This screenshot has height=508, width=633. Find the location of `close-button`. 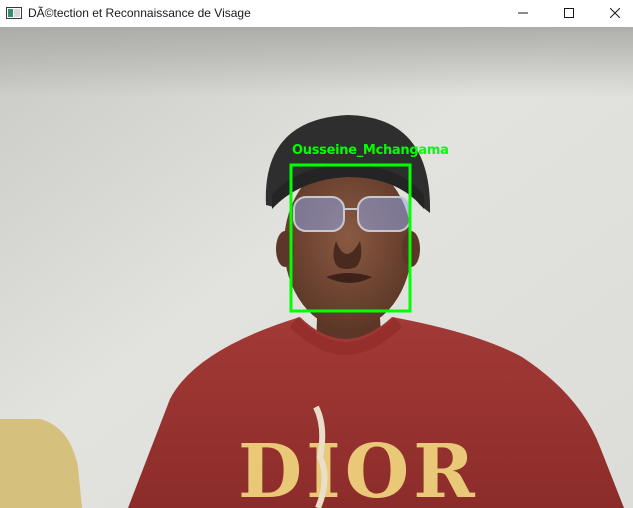

close-button is located at coordinates (612, 13).